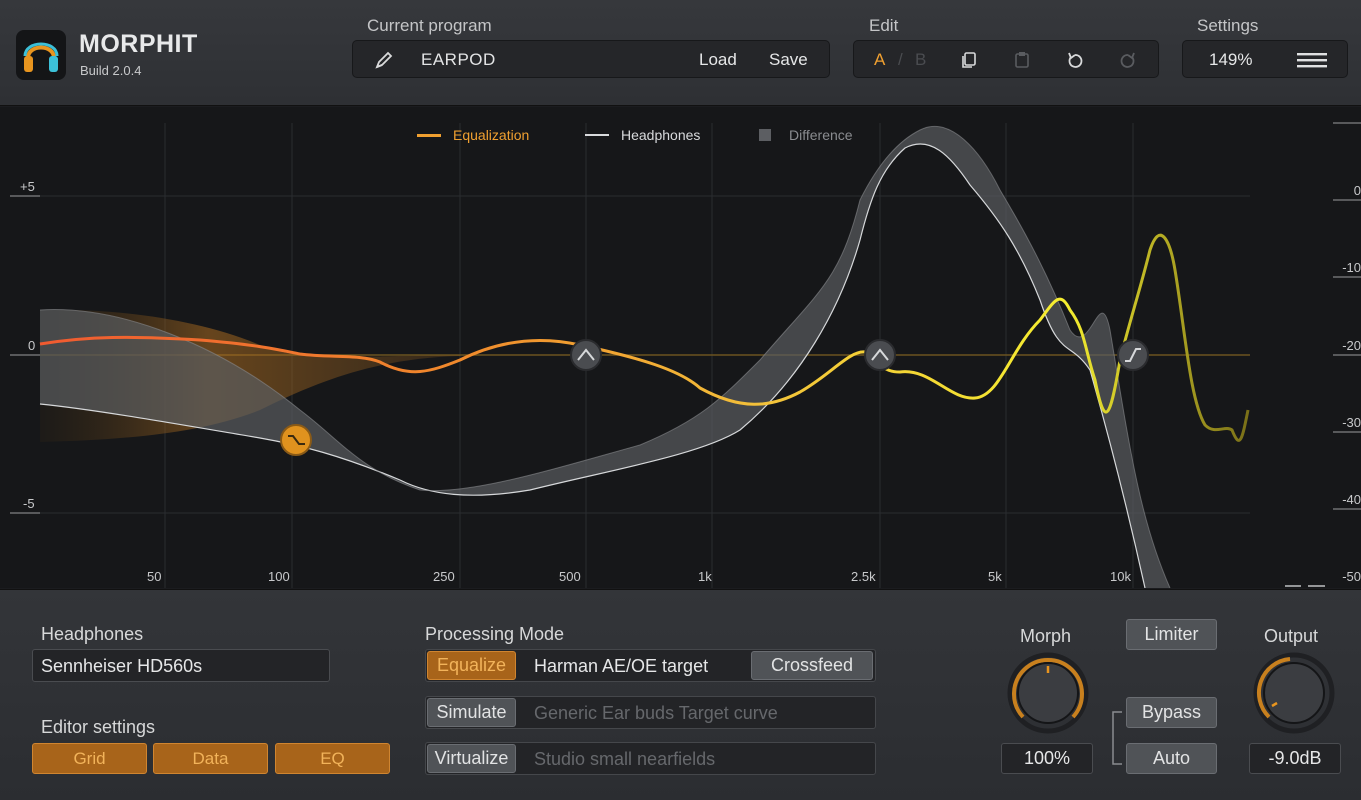  What do you see at coordinates (1022, 60) in the screenshot?
I see `paste-icon` at bounding box center [1022, 60].